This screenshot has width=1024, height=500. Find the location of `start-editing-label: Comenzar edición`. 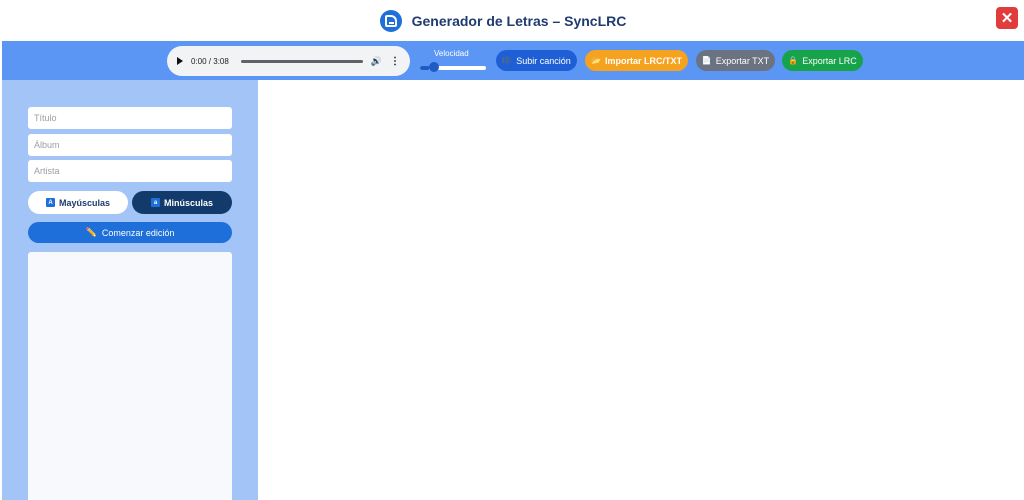

start-editing-label: Comenzar edición is located at coordinates (138, 232).